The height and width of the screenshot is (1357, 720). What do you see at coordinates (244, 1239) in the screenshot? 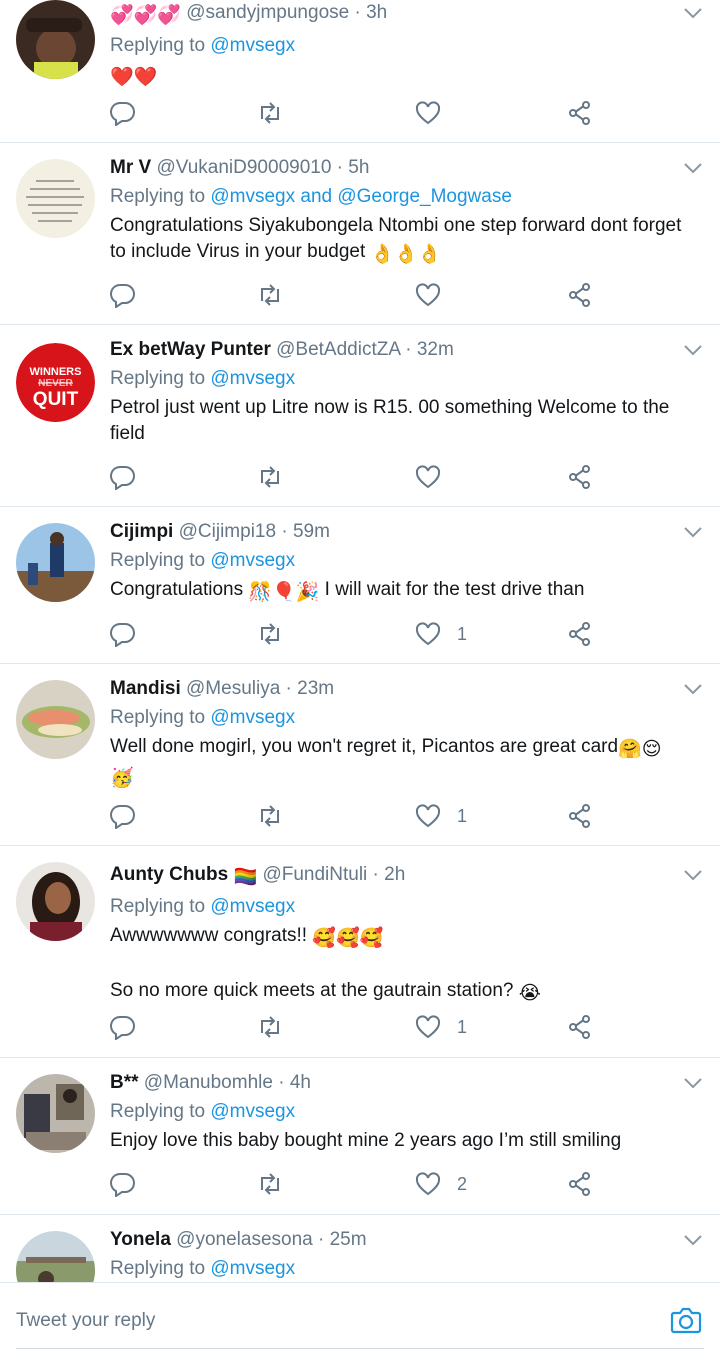
I see `user-handle: @yonelasesona` at bounding box center [244, 1239].